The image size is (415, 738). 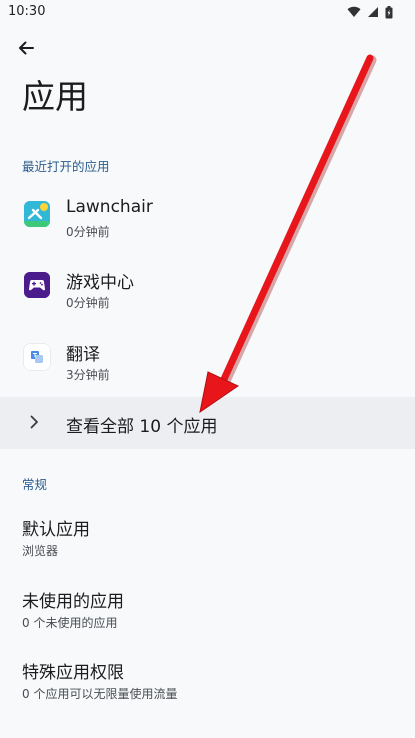 I want to click on app-row-game-center: 游戏中心 0分钟前, so click(x=207, y=292).